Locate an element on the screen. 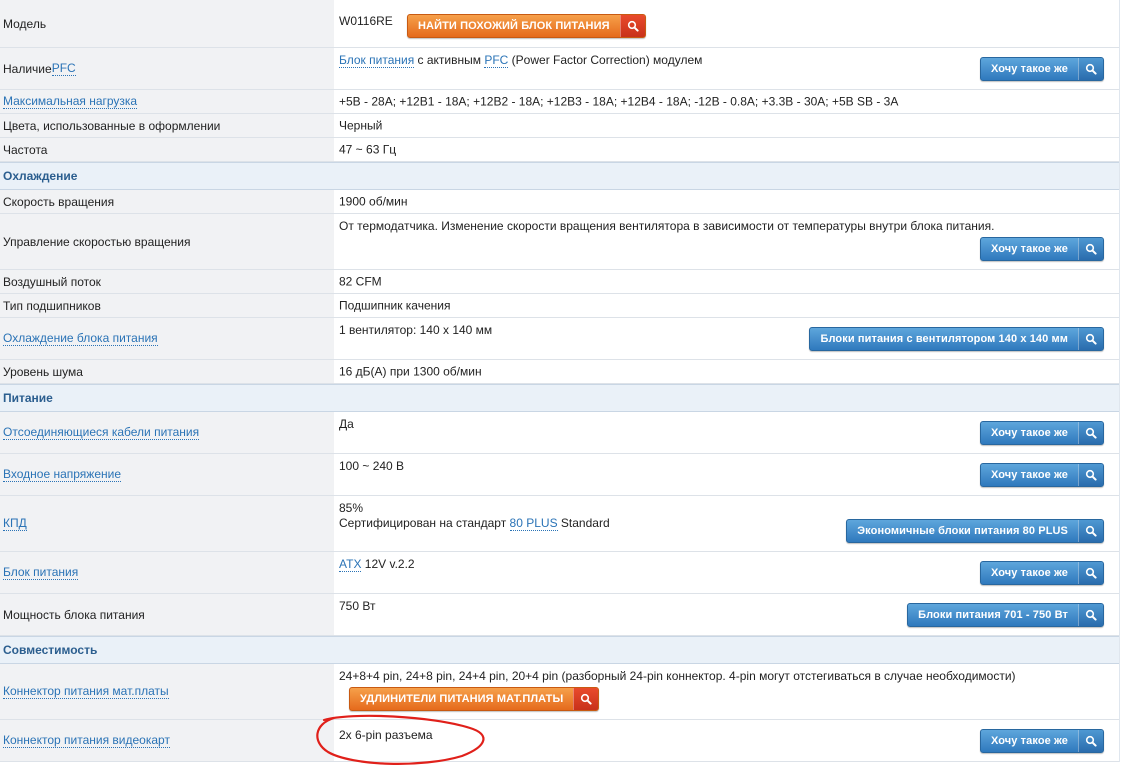  economy-psu-80plus-button: Экономичные блоки питания 80 PLUS is located at coordinates (975, 531).